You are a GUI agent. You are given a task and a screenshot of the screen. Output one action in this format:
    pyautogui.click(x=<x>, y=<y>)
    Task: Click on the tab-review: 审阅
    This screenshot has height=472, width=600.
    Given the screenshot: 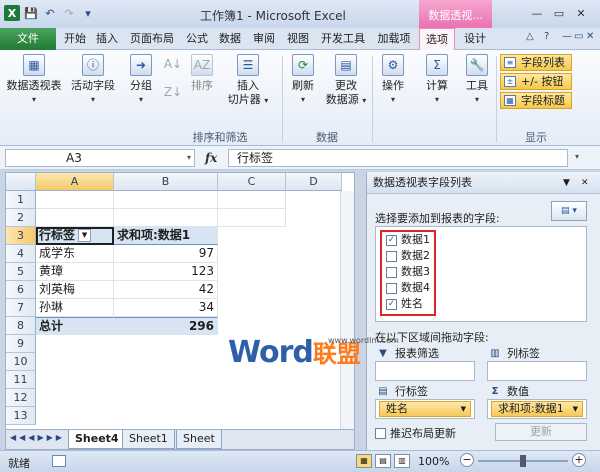 What is the action you would take?
    pyautogui.click(x=264, y=39)
    